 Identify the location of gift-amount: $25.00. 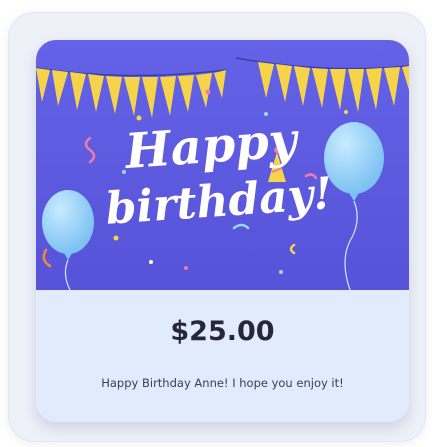
(222, 331).